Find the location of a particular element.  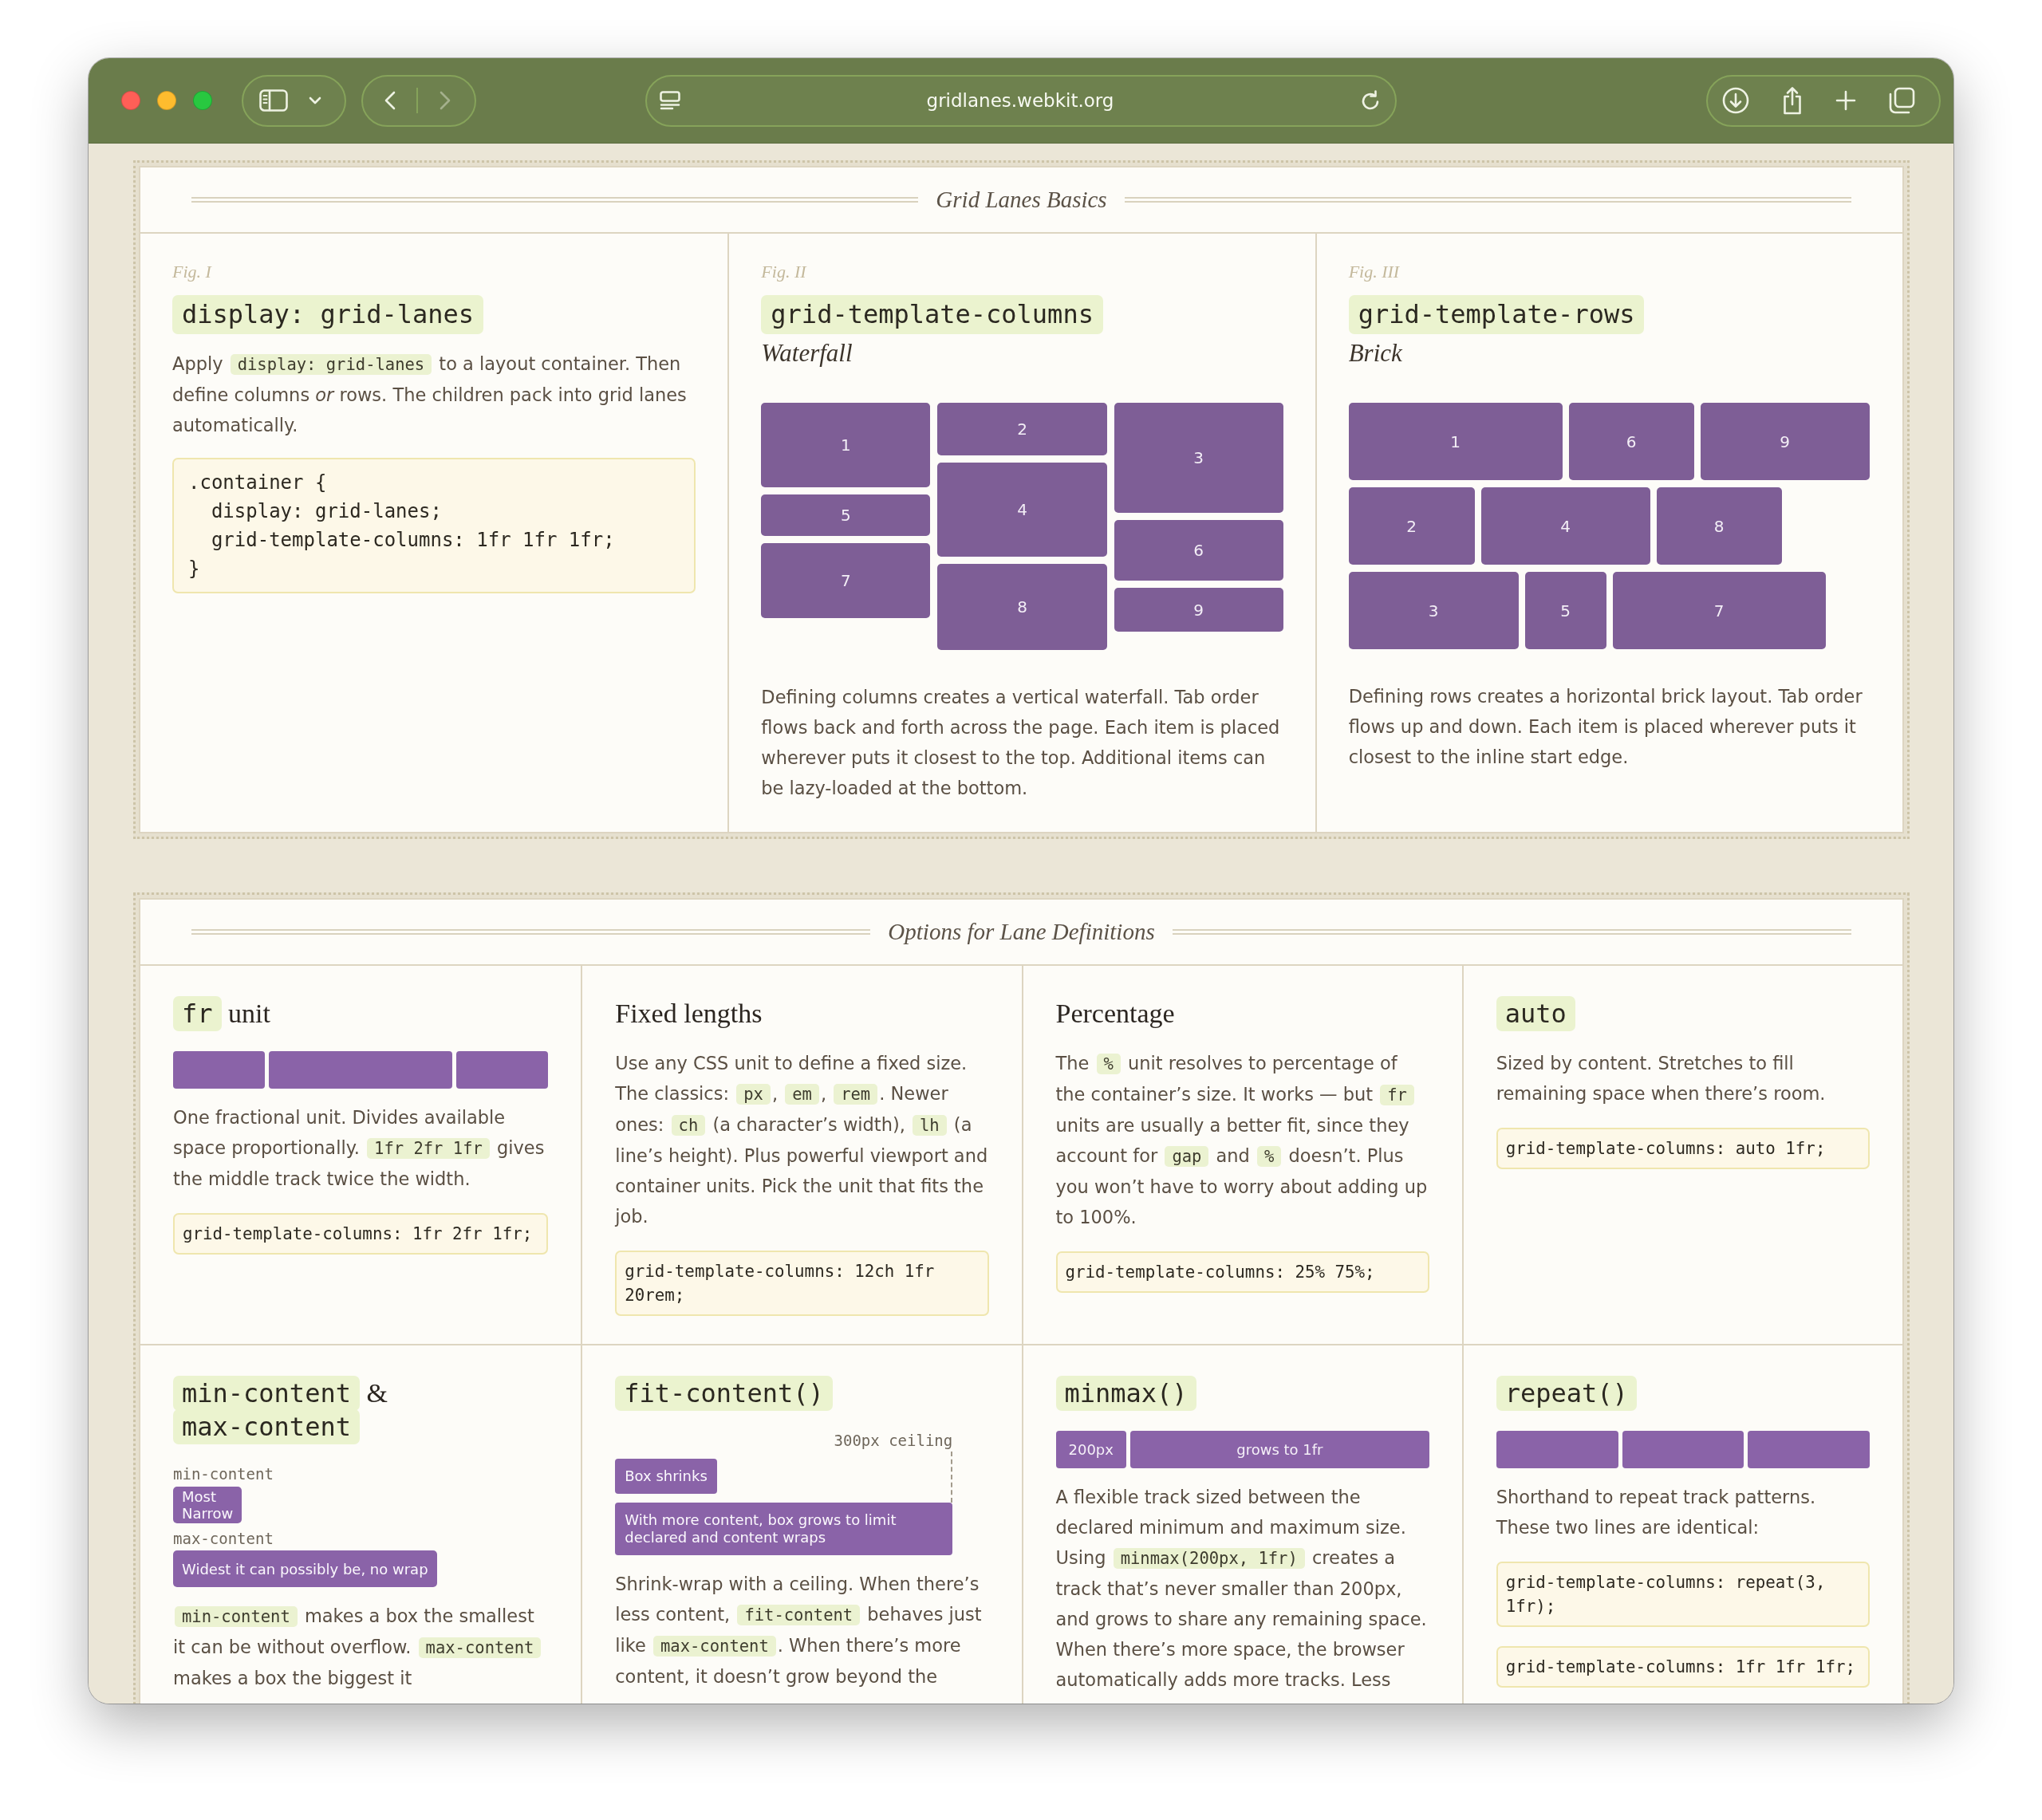

code-block: grid-template-columns: 1fr 1fr 1fr; is located at coordinates (1683, 1667).